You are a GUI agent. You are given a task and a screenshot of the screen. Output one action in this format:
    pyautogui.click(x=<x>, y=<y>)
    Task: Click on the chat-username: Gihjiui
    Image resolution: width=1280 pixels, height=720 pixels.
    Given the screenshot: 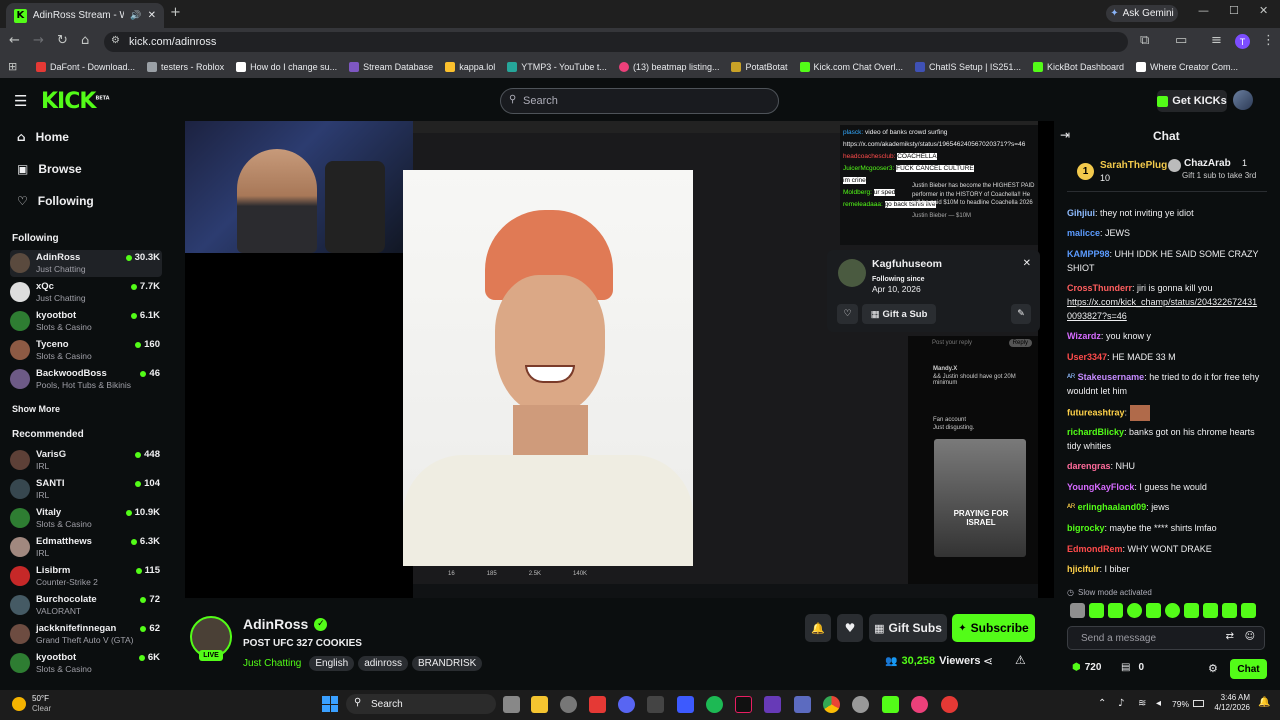 What is the action you would take?
    pyautogui.click(x=1081, y=213)
    